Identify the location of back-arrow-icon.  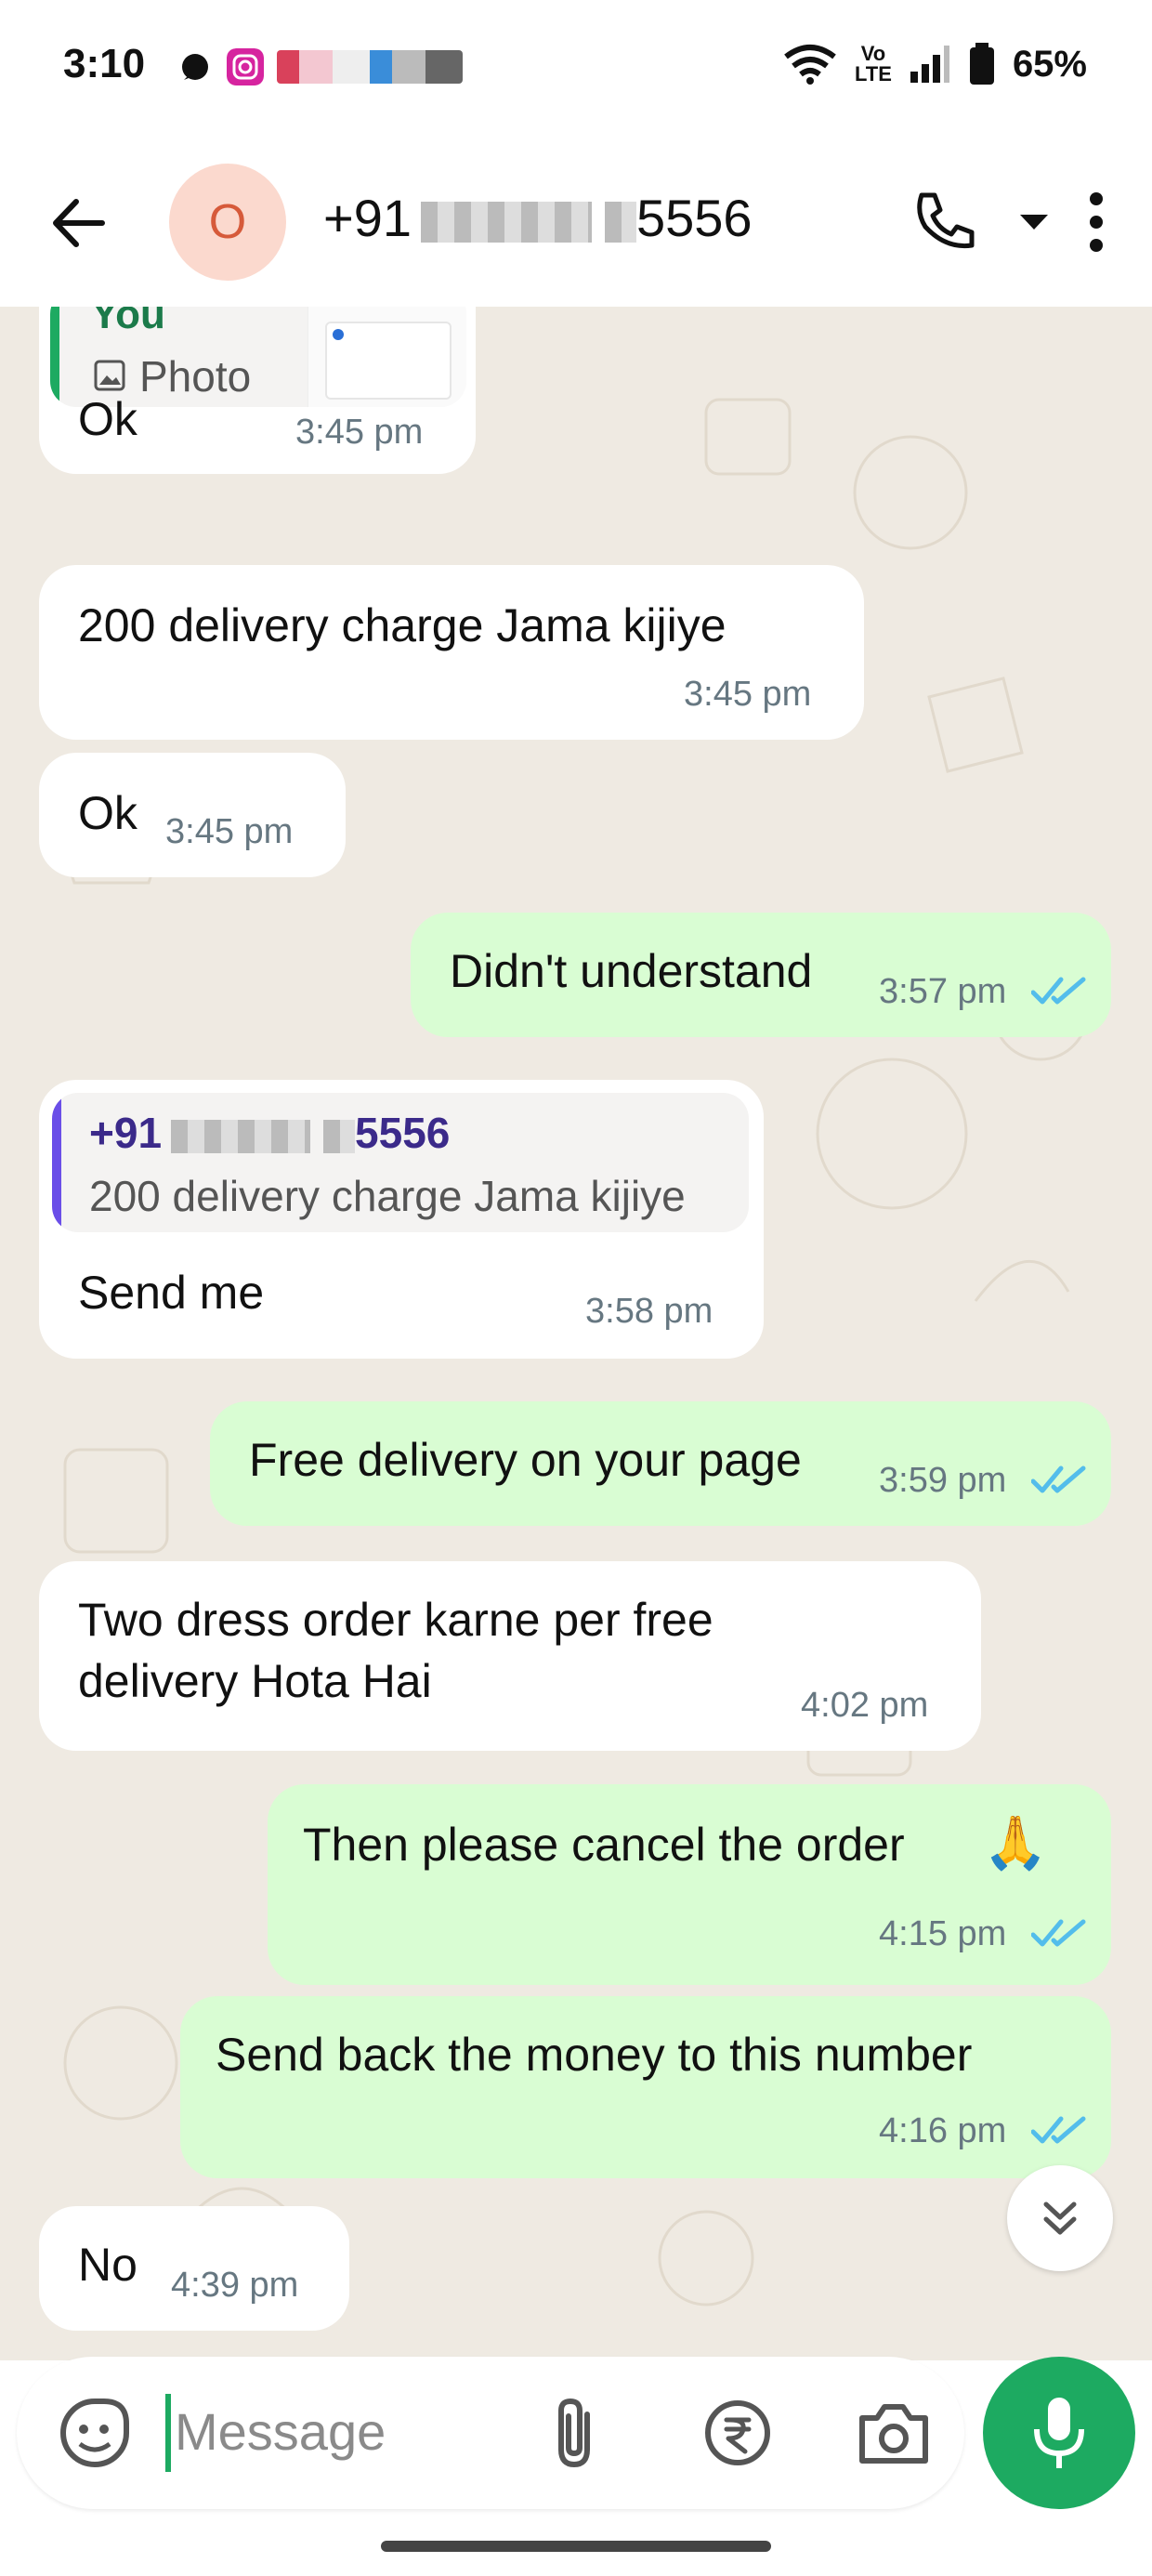
(78, 223).